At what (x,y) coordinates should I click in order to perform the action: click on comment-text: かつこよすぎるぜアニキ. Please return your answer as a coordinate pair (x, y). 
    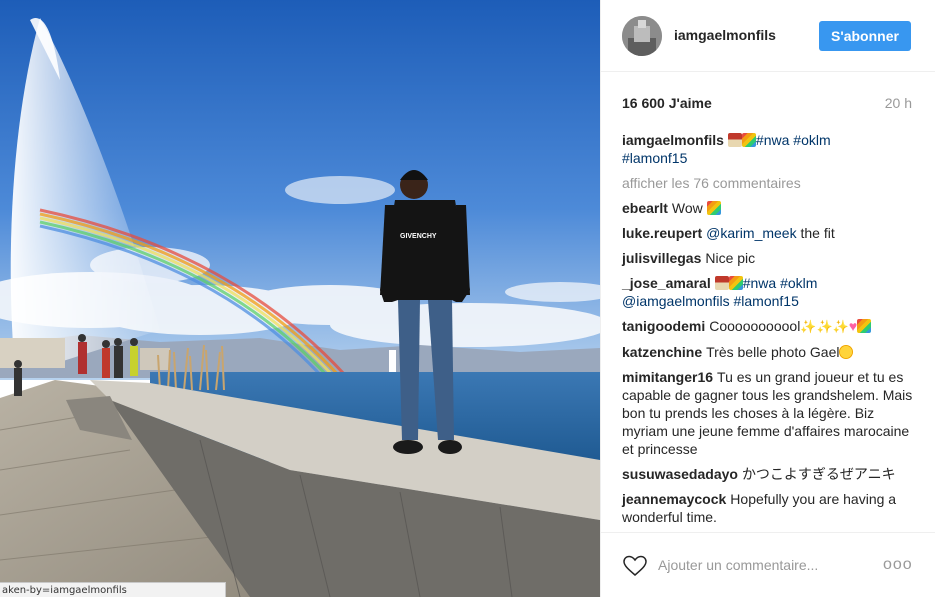
    Looking at the image, I should click on (818, 474).